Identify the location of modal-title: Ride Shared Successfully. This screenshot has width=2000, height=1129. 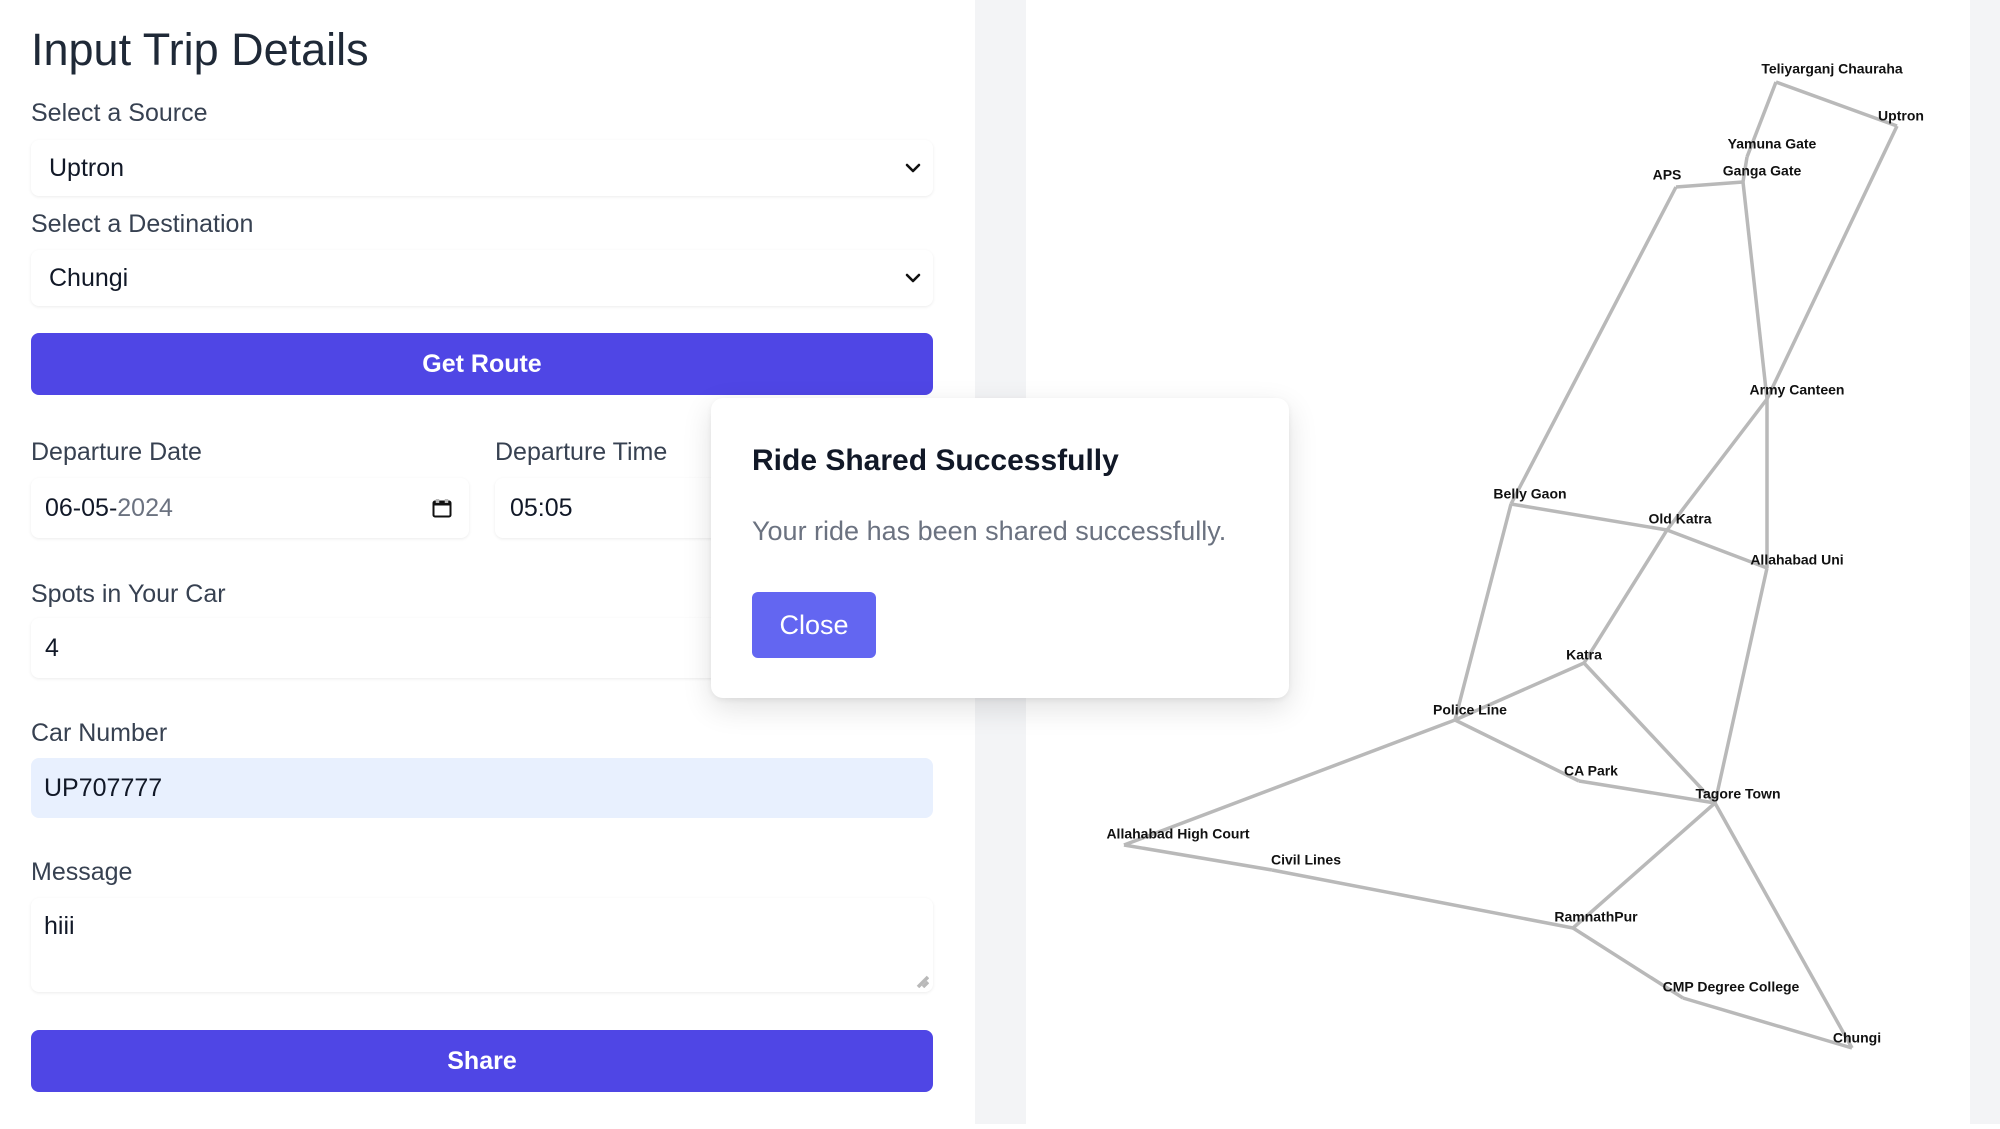
(935, 460).